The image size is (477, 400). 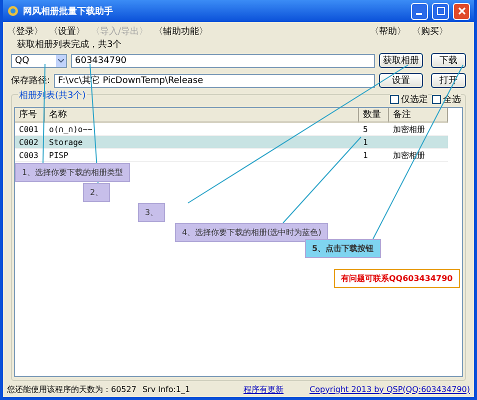 What do you see at coordinates (68, 11) in the screenshot?
I see `window-title: 网风相册批量下载助手` at bounding box center [68, 11].